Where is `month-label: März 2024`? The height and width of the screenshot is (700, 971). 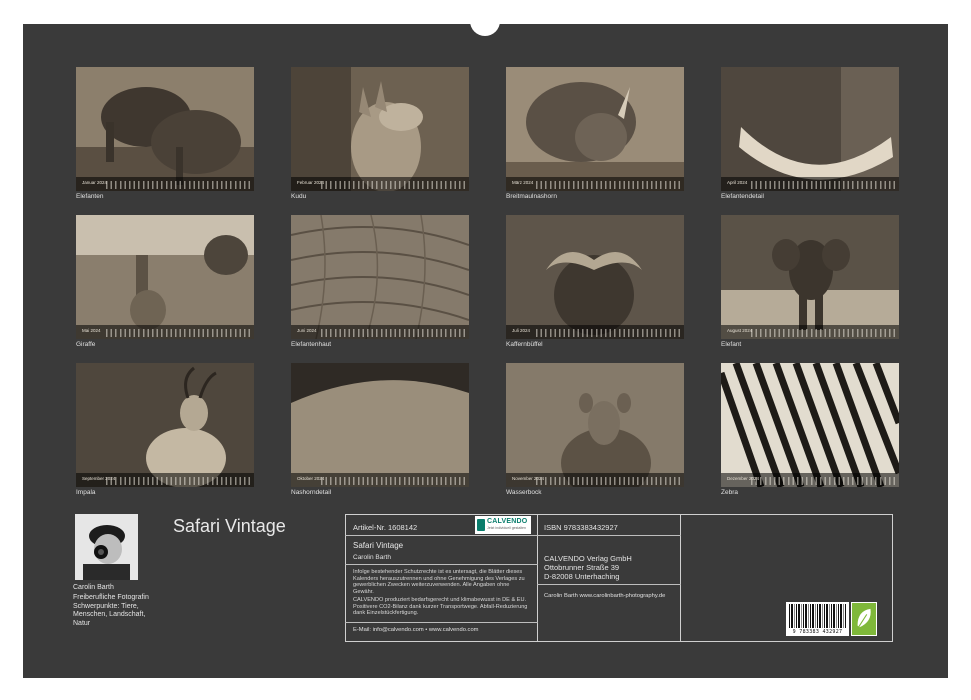 month-label: März 2024 is located at coordinates (523, 182).